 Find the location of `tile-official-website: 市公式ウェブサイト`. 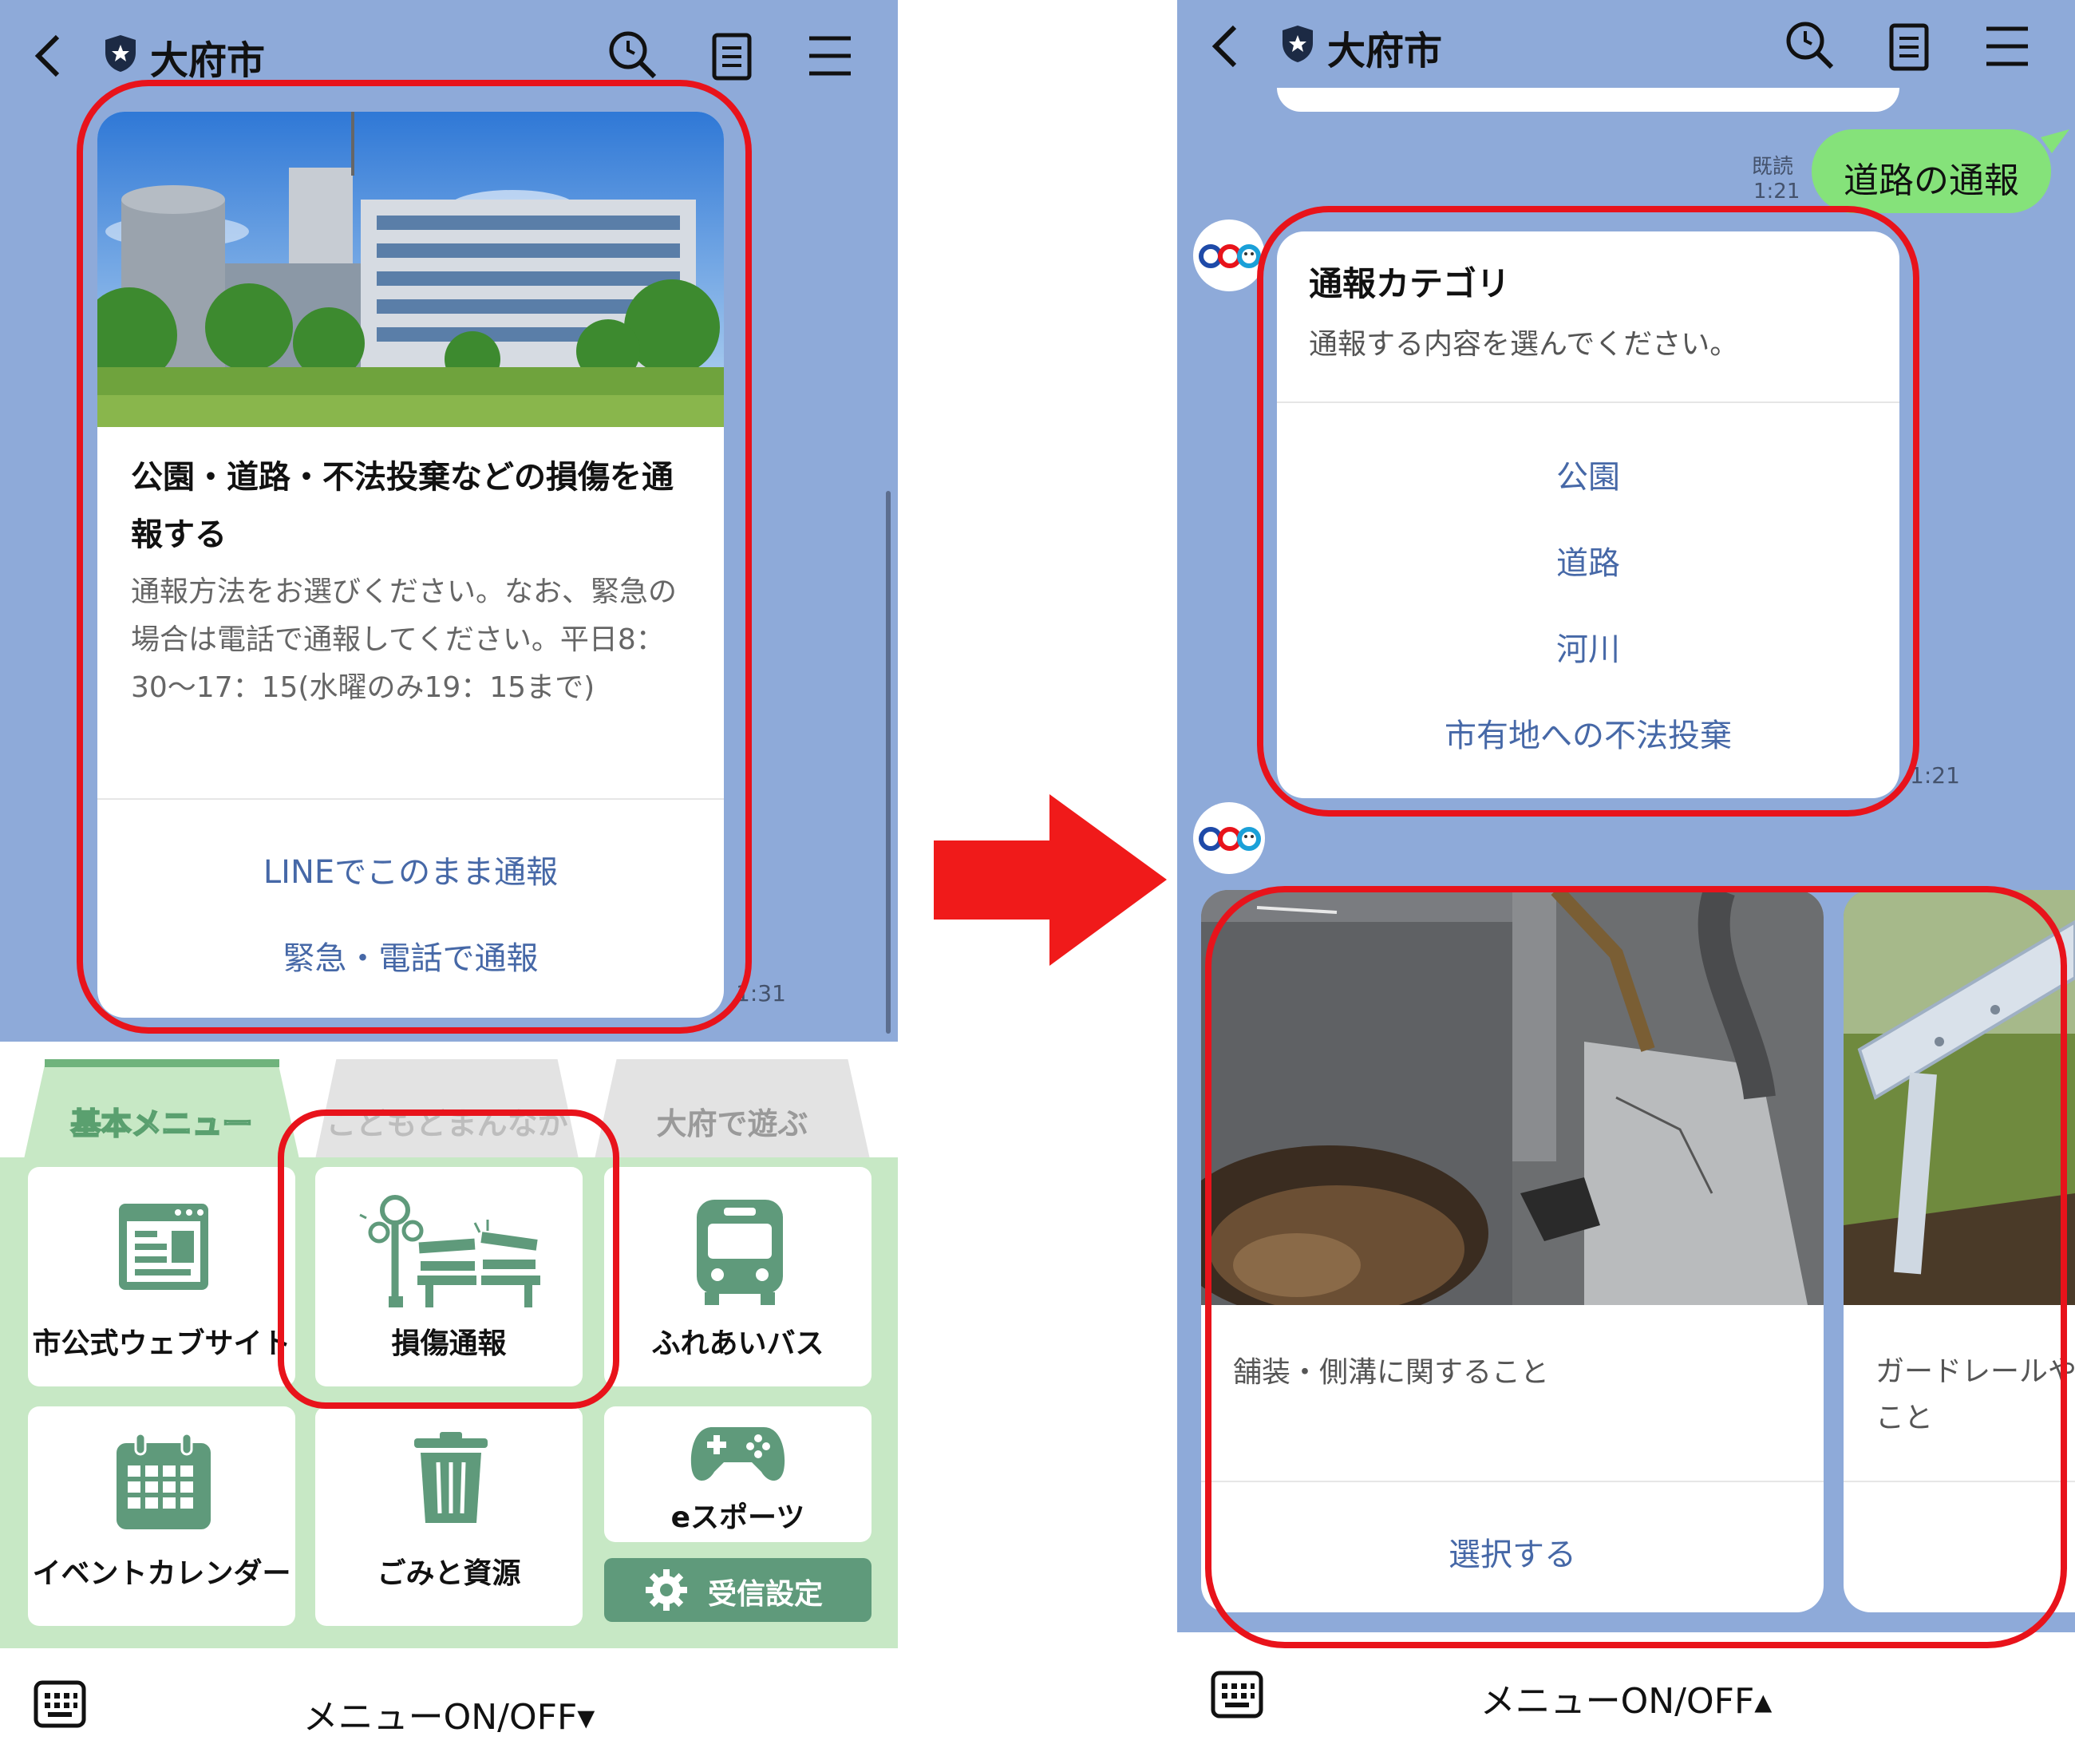

tile-official-website: 市公式ウェブサイト is located at coordinates (161, 1276).